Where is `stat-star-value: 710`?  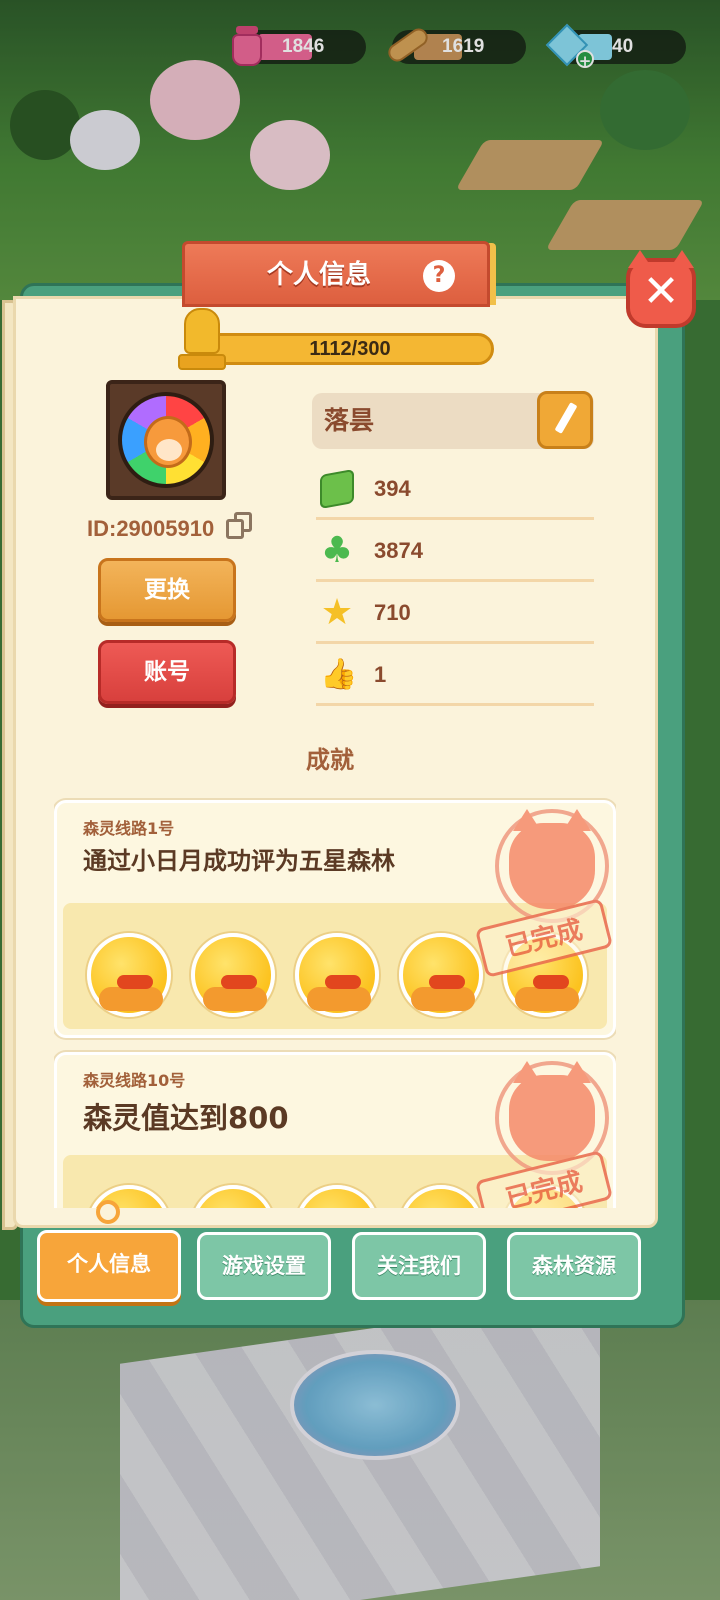 stat-star-value: 710 is located at coordinates (392, 612).